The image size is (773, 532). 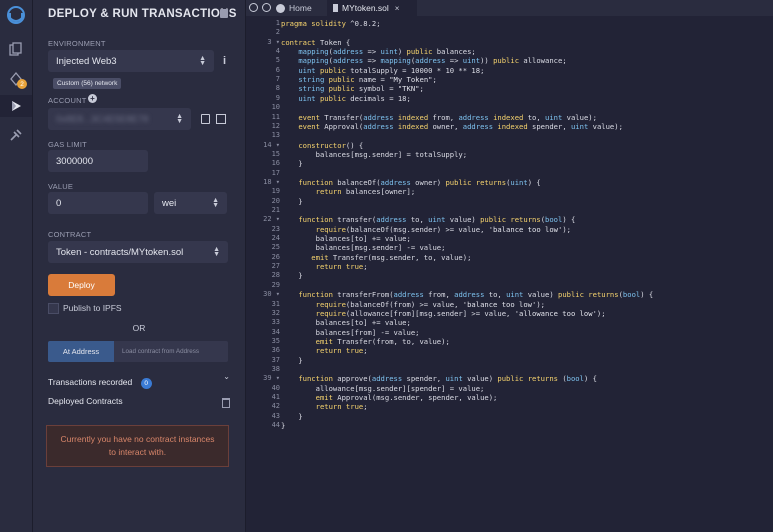 I want to click on panel-title: DEPLOY & RUN TRANSACTIONS, so click(x=142, y=14).